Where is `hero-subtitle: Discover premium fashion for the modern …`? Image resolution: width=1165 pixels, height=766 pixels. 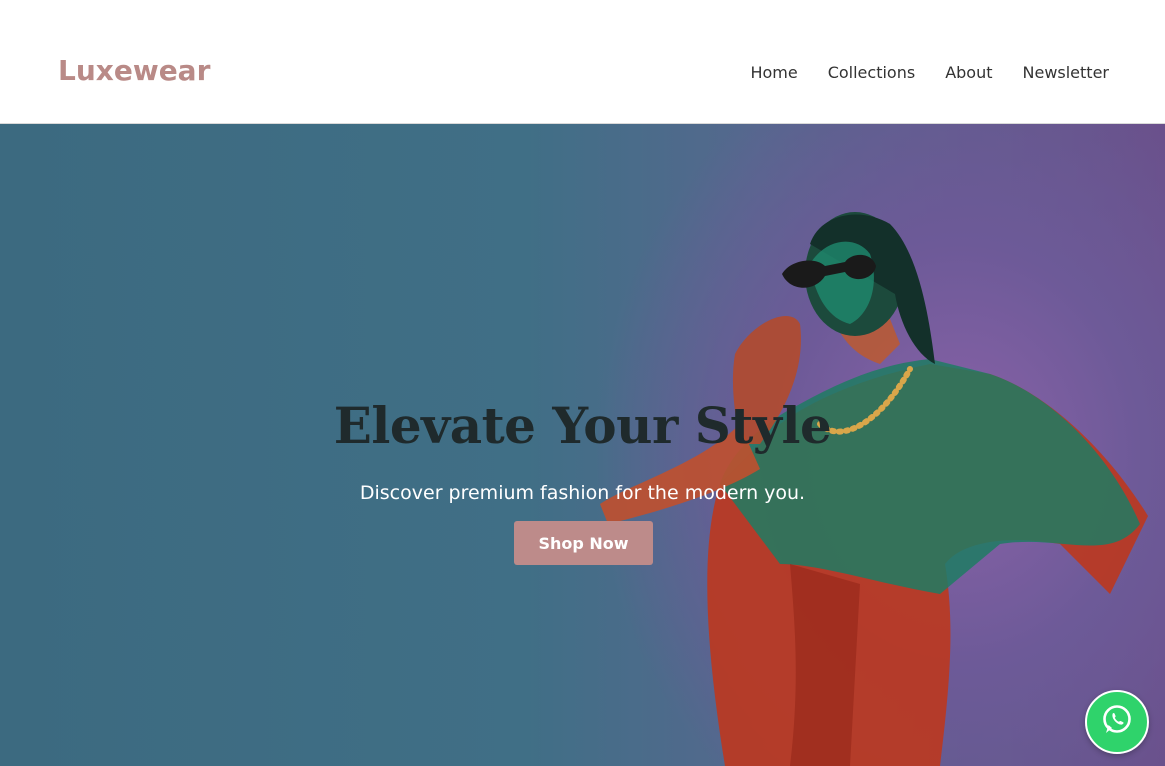 hero-subtitle: Discover premium fashion for the modern … is located at coordinates (582, 493).